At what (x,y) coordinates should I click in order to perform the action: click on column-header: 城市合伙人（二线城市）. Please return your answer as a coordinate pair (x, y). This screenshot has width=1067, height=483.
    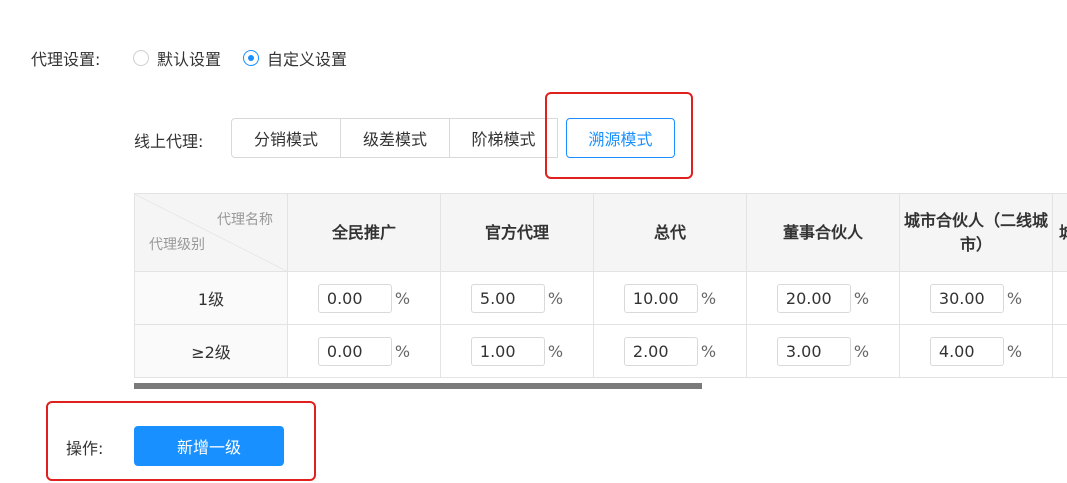
    Looking at the image, I should click on (976, 232).